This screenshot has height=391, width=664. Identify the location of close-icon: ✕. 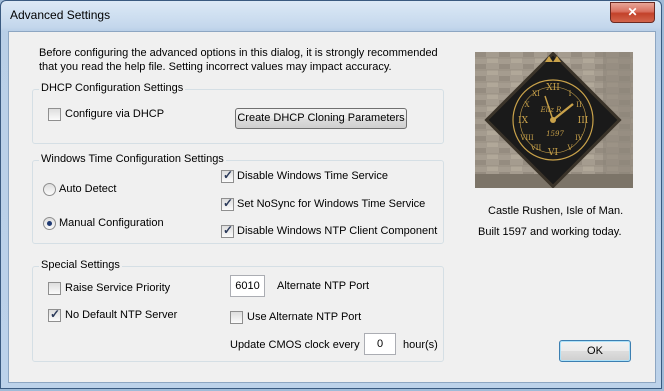
(632, 12).